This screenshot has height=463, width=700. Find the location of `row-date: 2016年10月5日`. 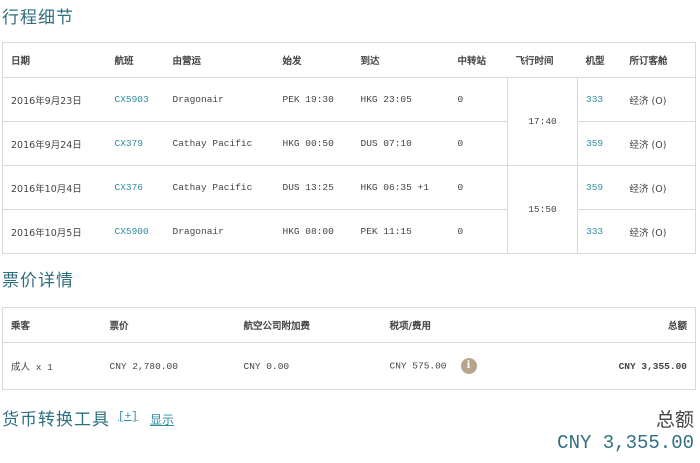

row-date: 2016年10月5日 is located at coordinates (54, 231).